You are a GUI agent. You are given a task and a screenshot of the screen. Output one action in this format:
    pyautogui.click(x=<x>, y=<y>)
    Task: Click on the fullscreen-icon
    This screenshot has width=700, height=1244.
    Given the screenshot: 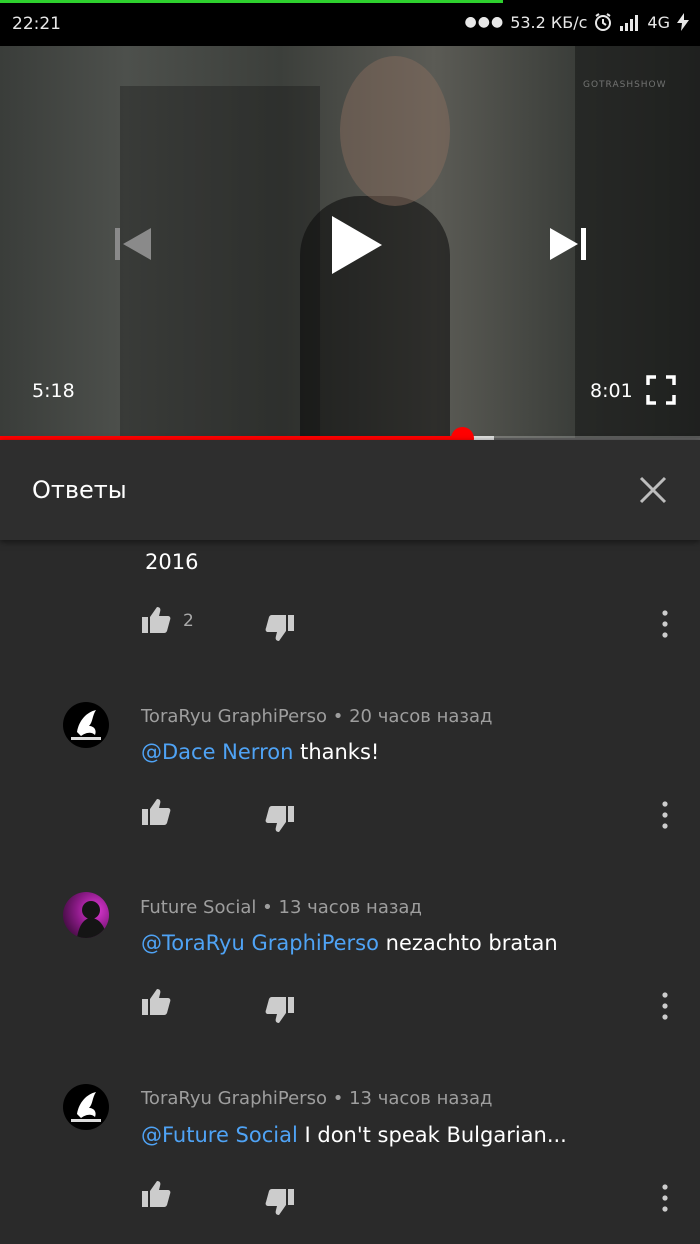 What is the action you would take?
    pyautogui.click(x=661, y=390)
    